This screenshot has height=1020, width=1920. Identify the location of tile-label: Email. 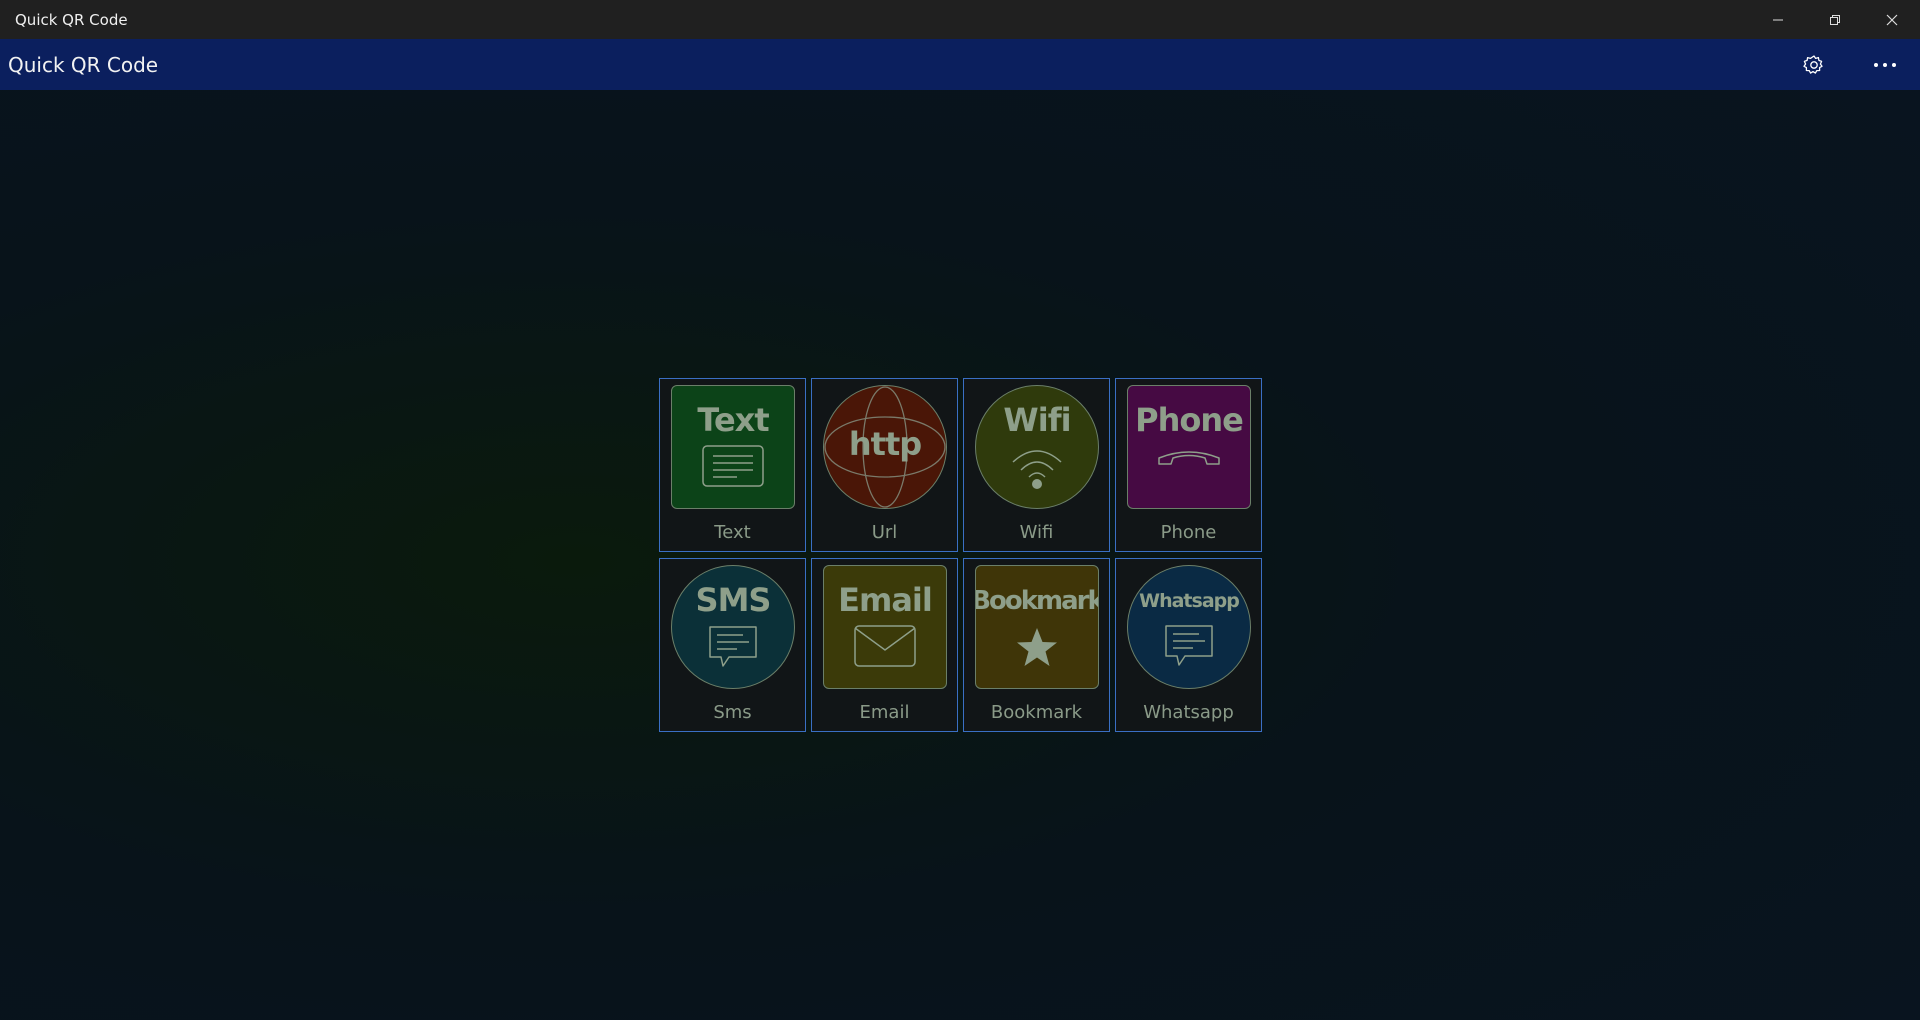
(884, 712).